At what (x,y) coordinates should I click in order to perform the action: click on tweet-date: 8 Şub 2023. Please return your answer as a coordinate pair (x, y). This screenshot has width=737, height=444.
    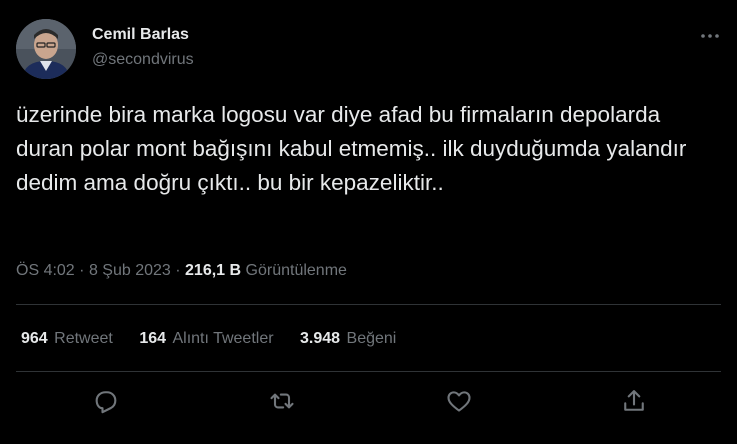
    Looking at the image, I should click on (130, 270).